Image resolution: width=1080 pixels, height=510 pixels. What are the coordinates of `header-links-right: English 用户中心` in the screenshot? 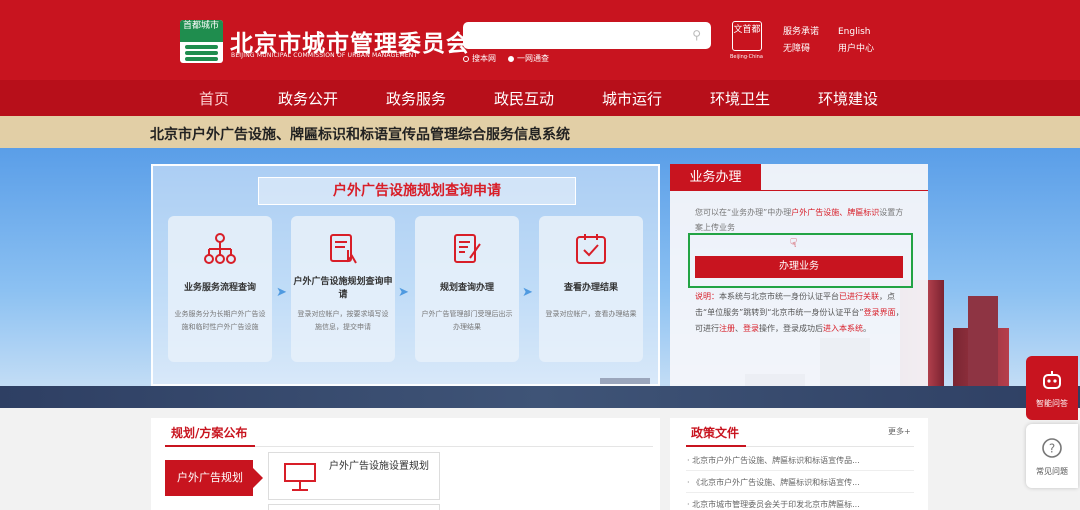 It's located at (856, 41).